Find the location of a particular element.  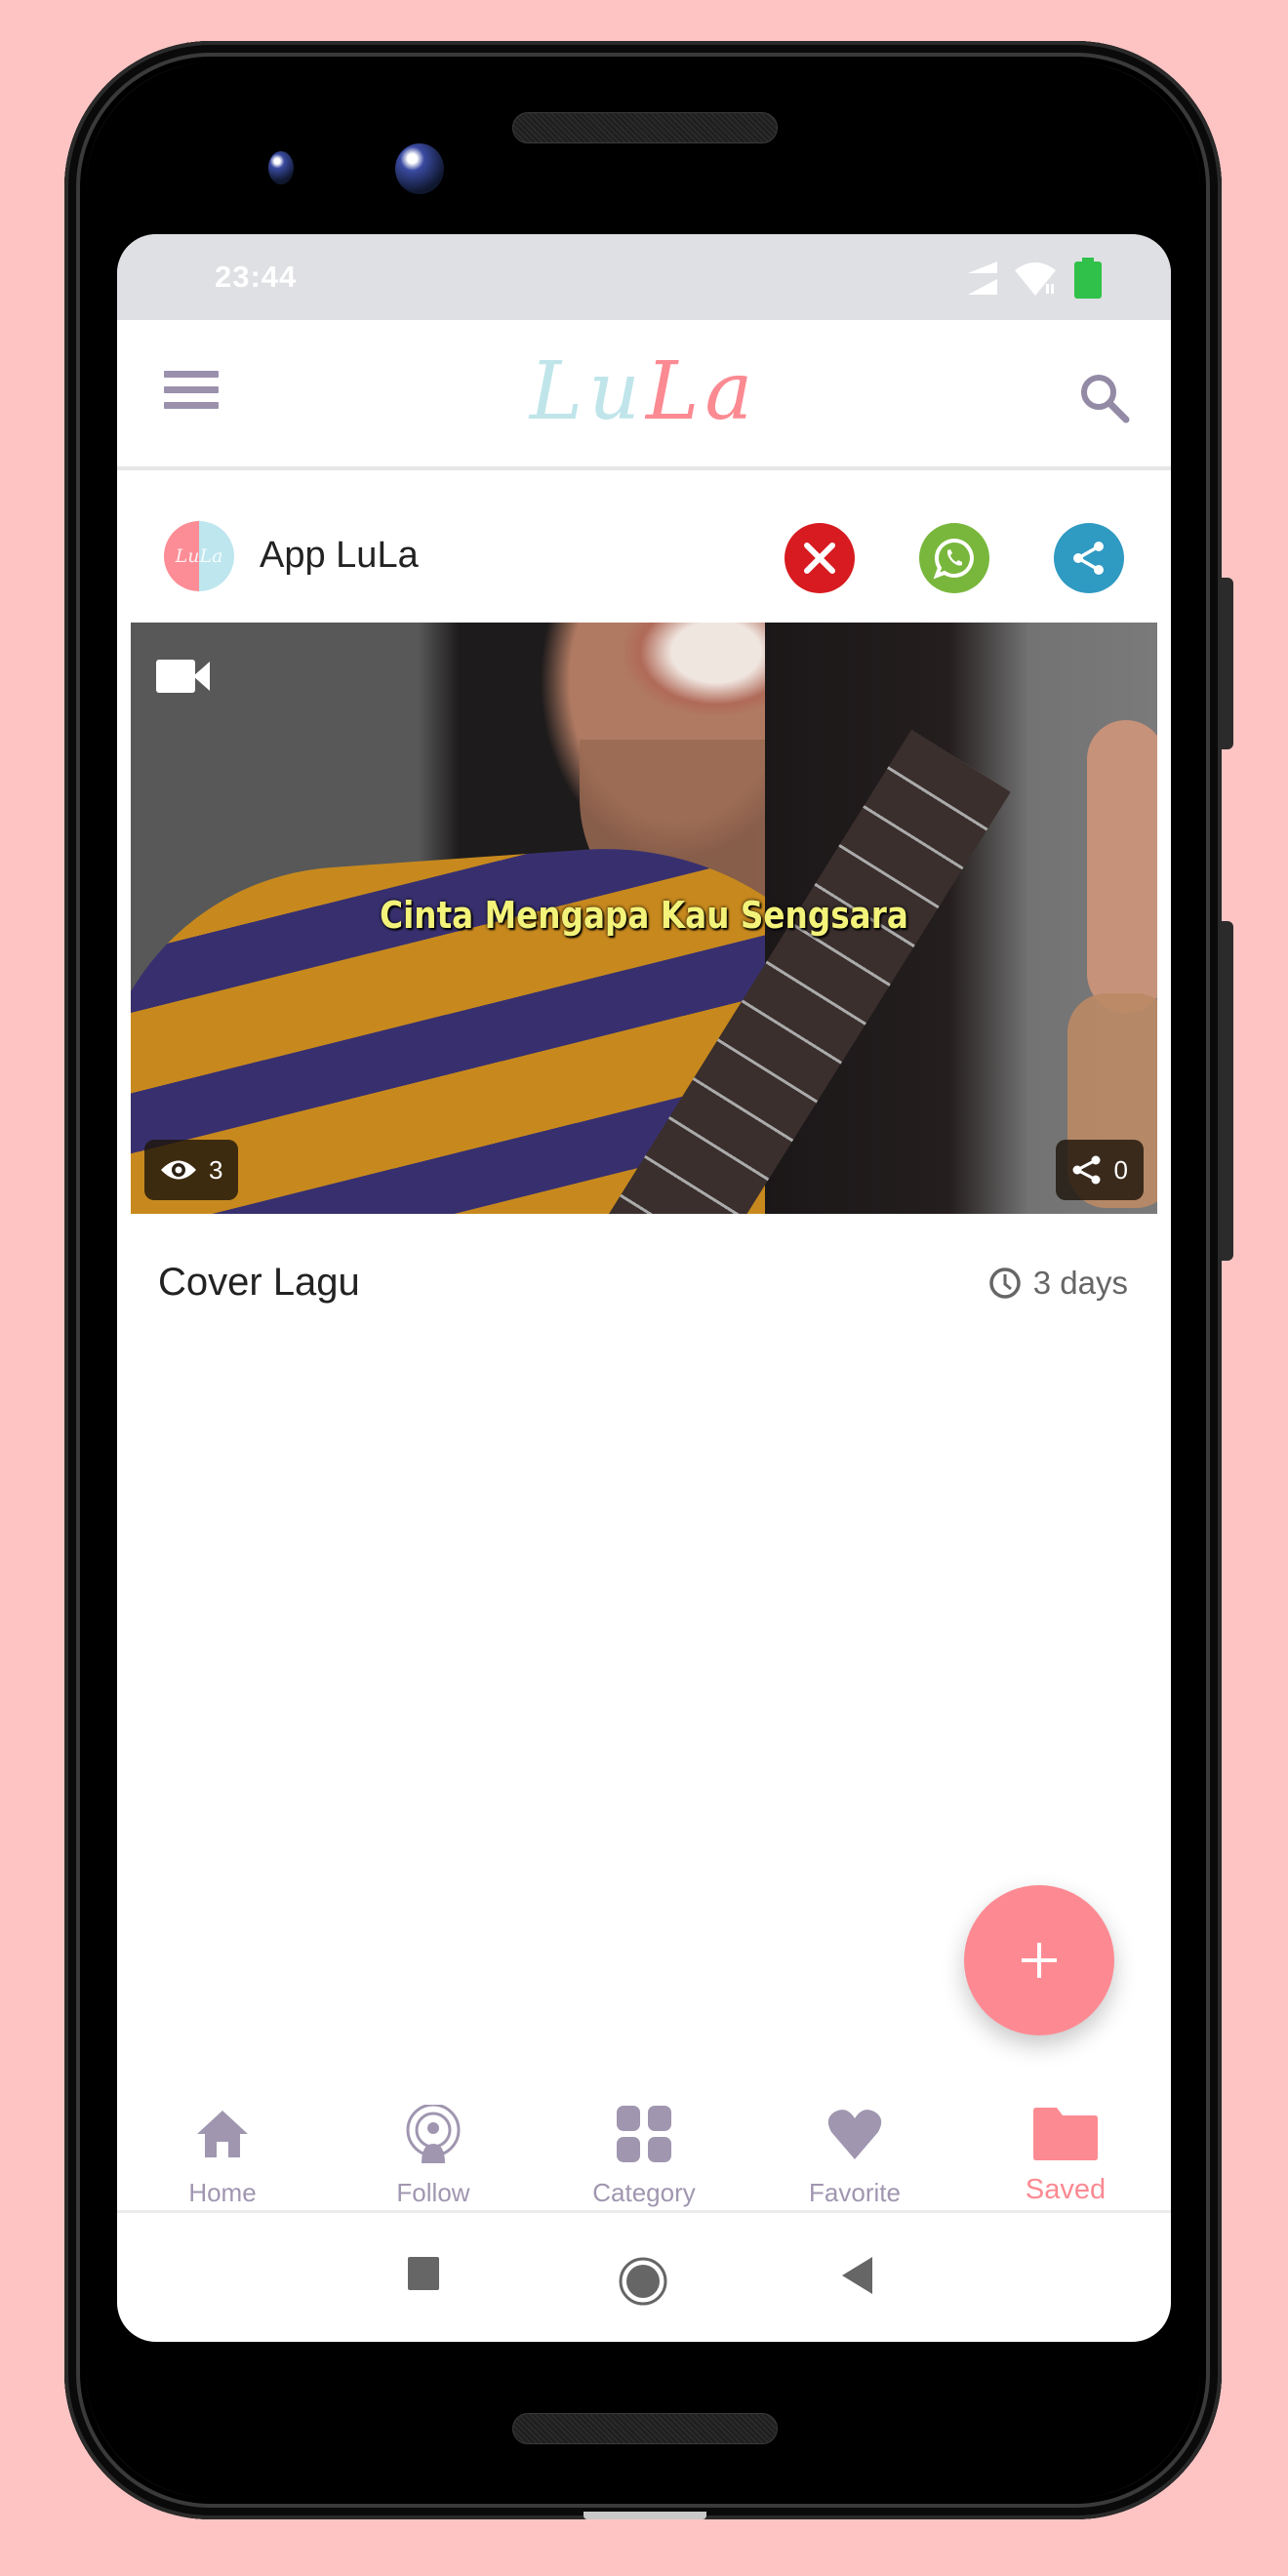

front-sensor is located at coordinates (281, 167).